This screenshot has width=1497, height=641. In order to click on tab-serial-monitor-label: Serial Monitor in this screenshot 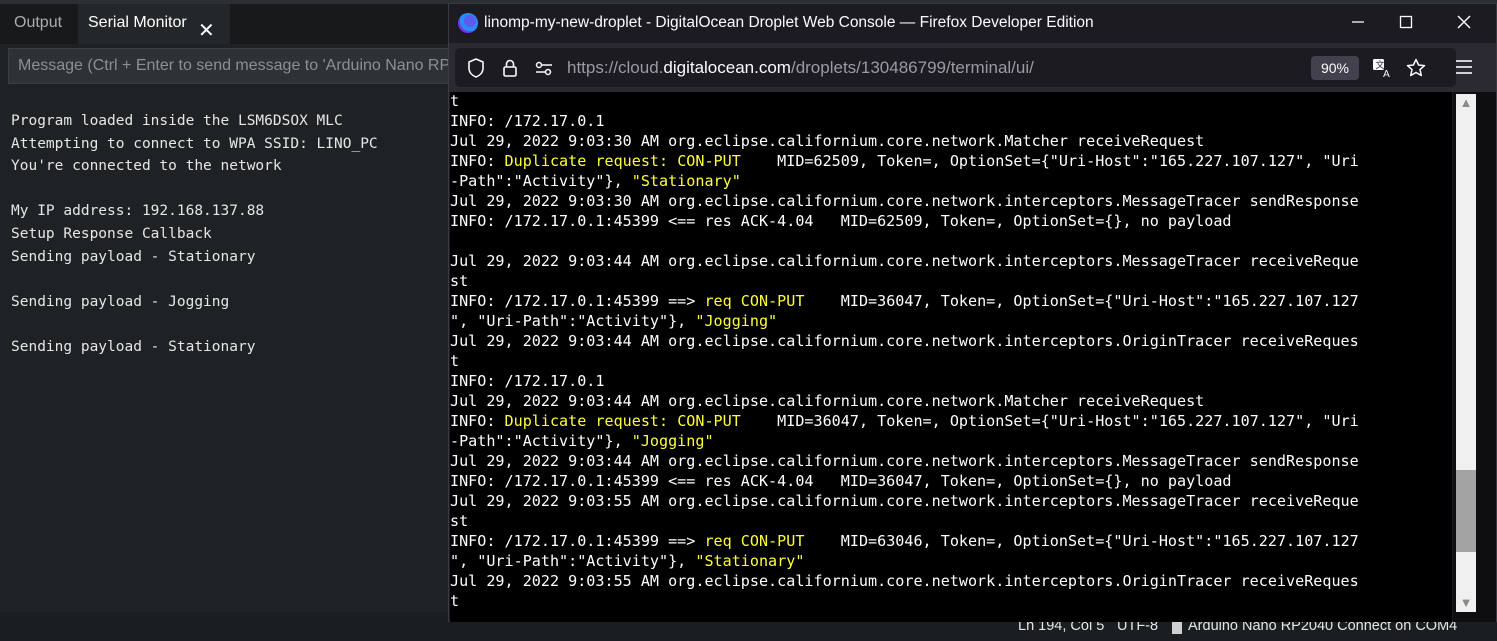, I will do `click(137, 22)`.